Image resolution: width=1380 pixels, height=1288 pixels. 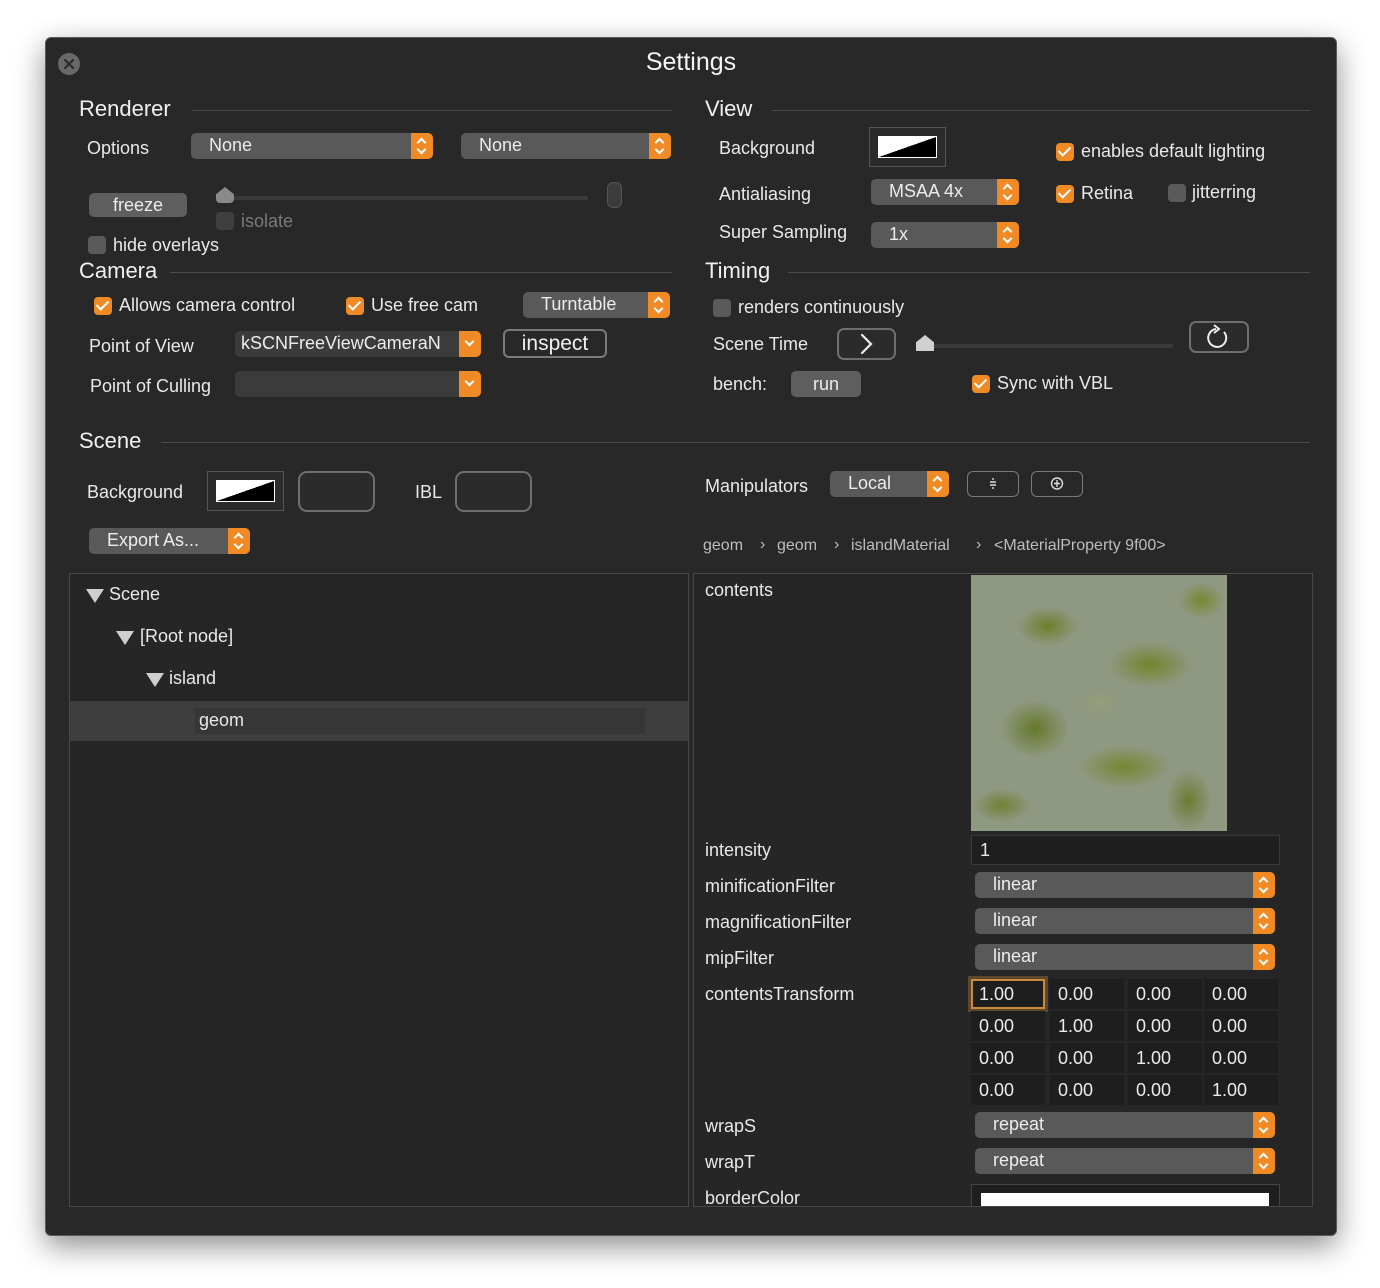 What do you see at coordinates (778, 922) in the screenshot?
I see `magnification-label: magnificationFilter` at bounding box center [778, 922].